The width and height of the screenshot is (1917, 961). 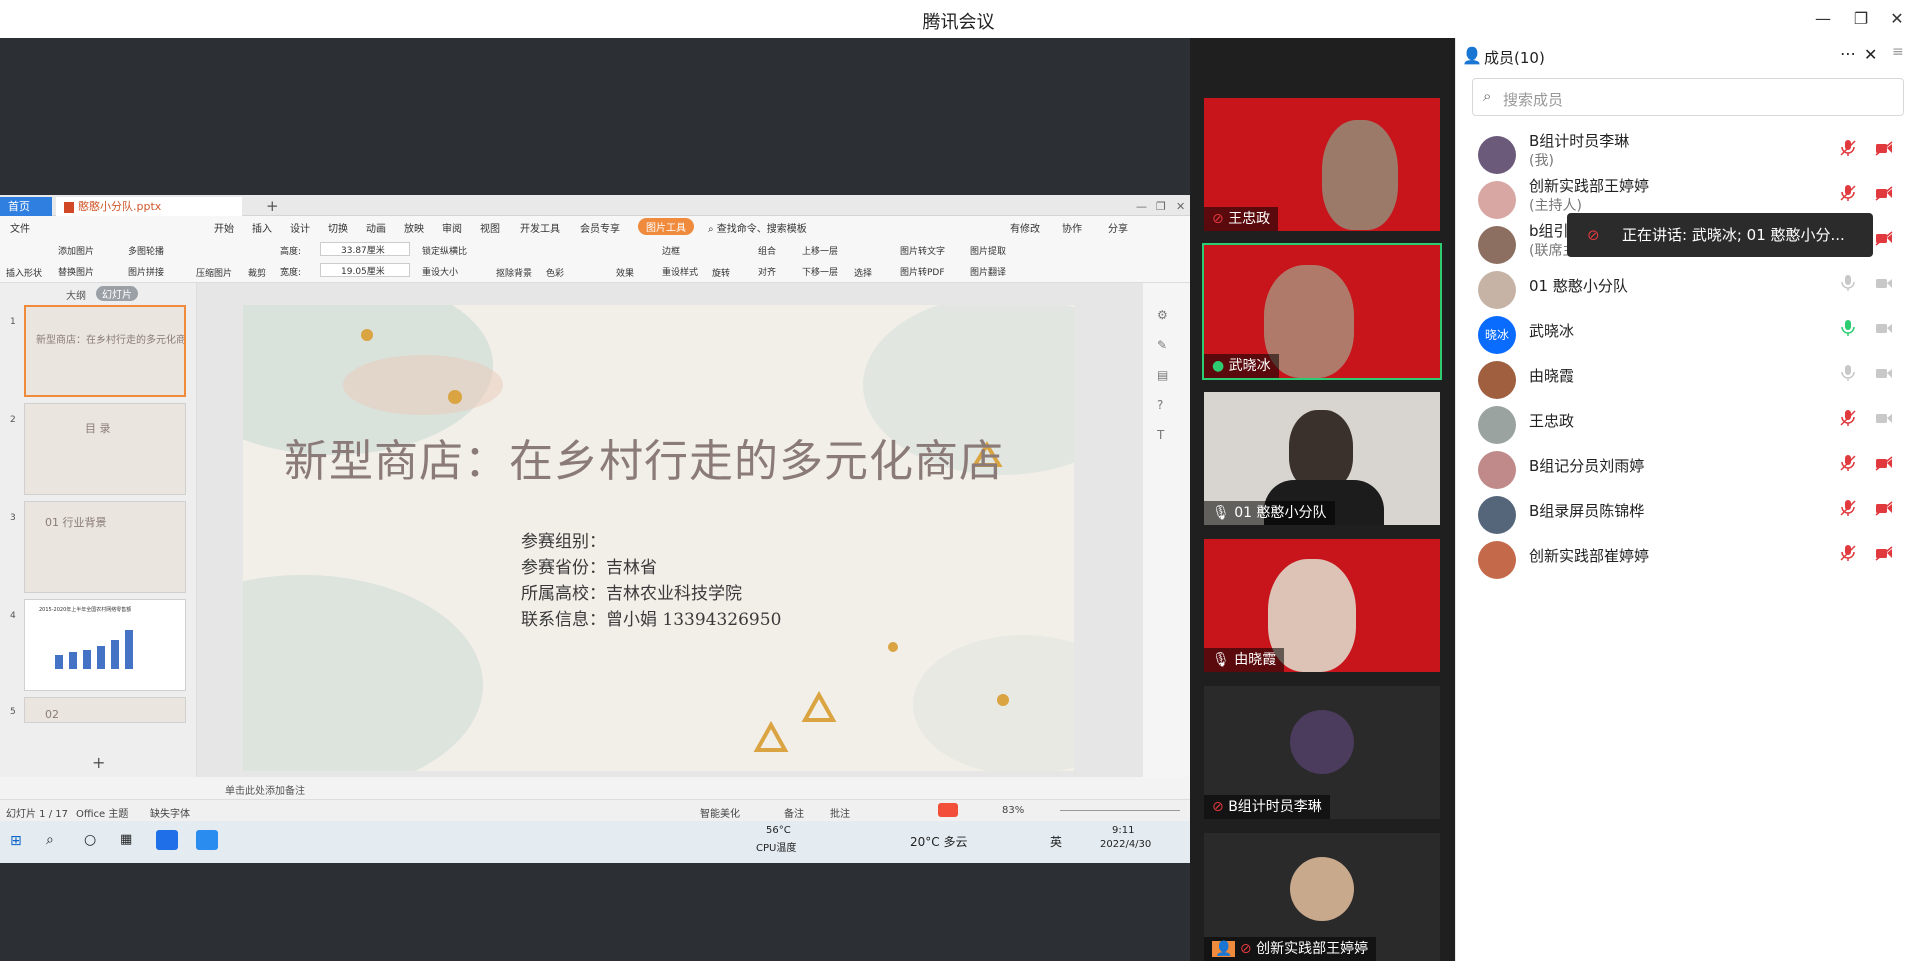 I want to click on meeting-app-icon, so click(x=167, y=840).